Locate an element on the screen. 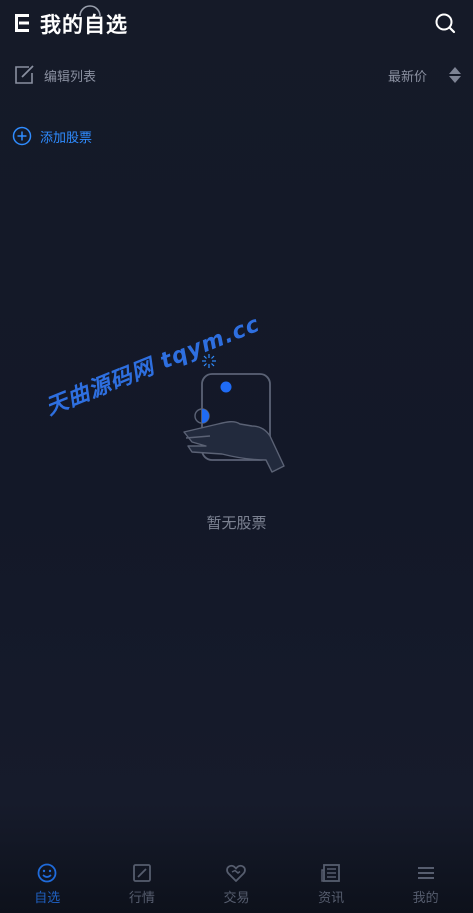 This screenshot has height=913, width=473. menu-icon is located at coordinates (23, 23).